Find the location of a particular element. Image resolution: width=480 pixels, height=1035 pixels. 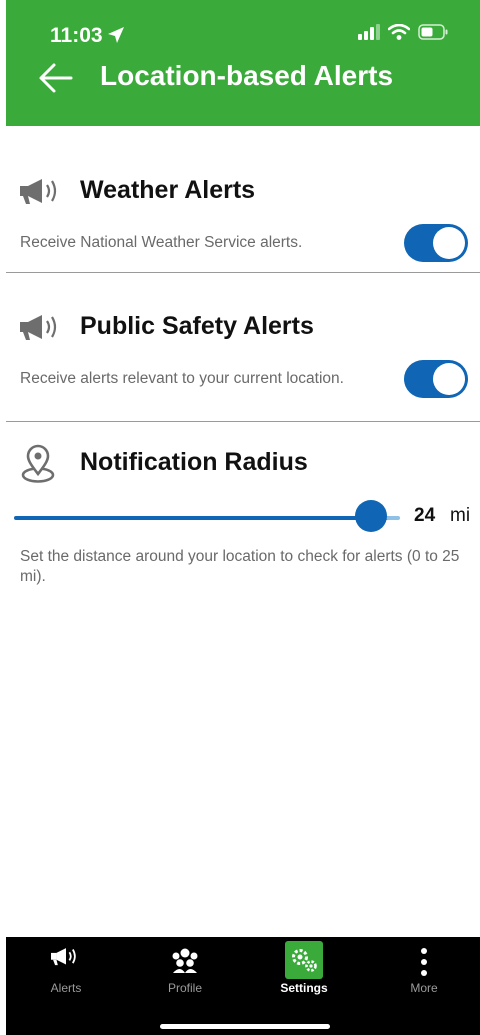

back-arrow-icon is located at coordinates (56, 78).